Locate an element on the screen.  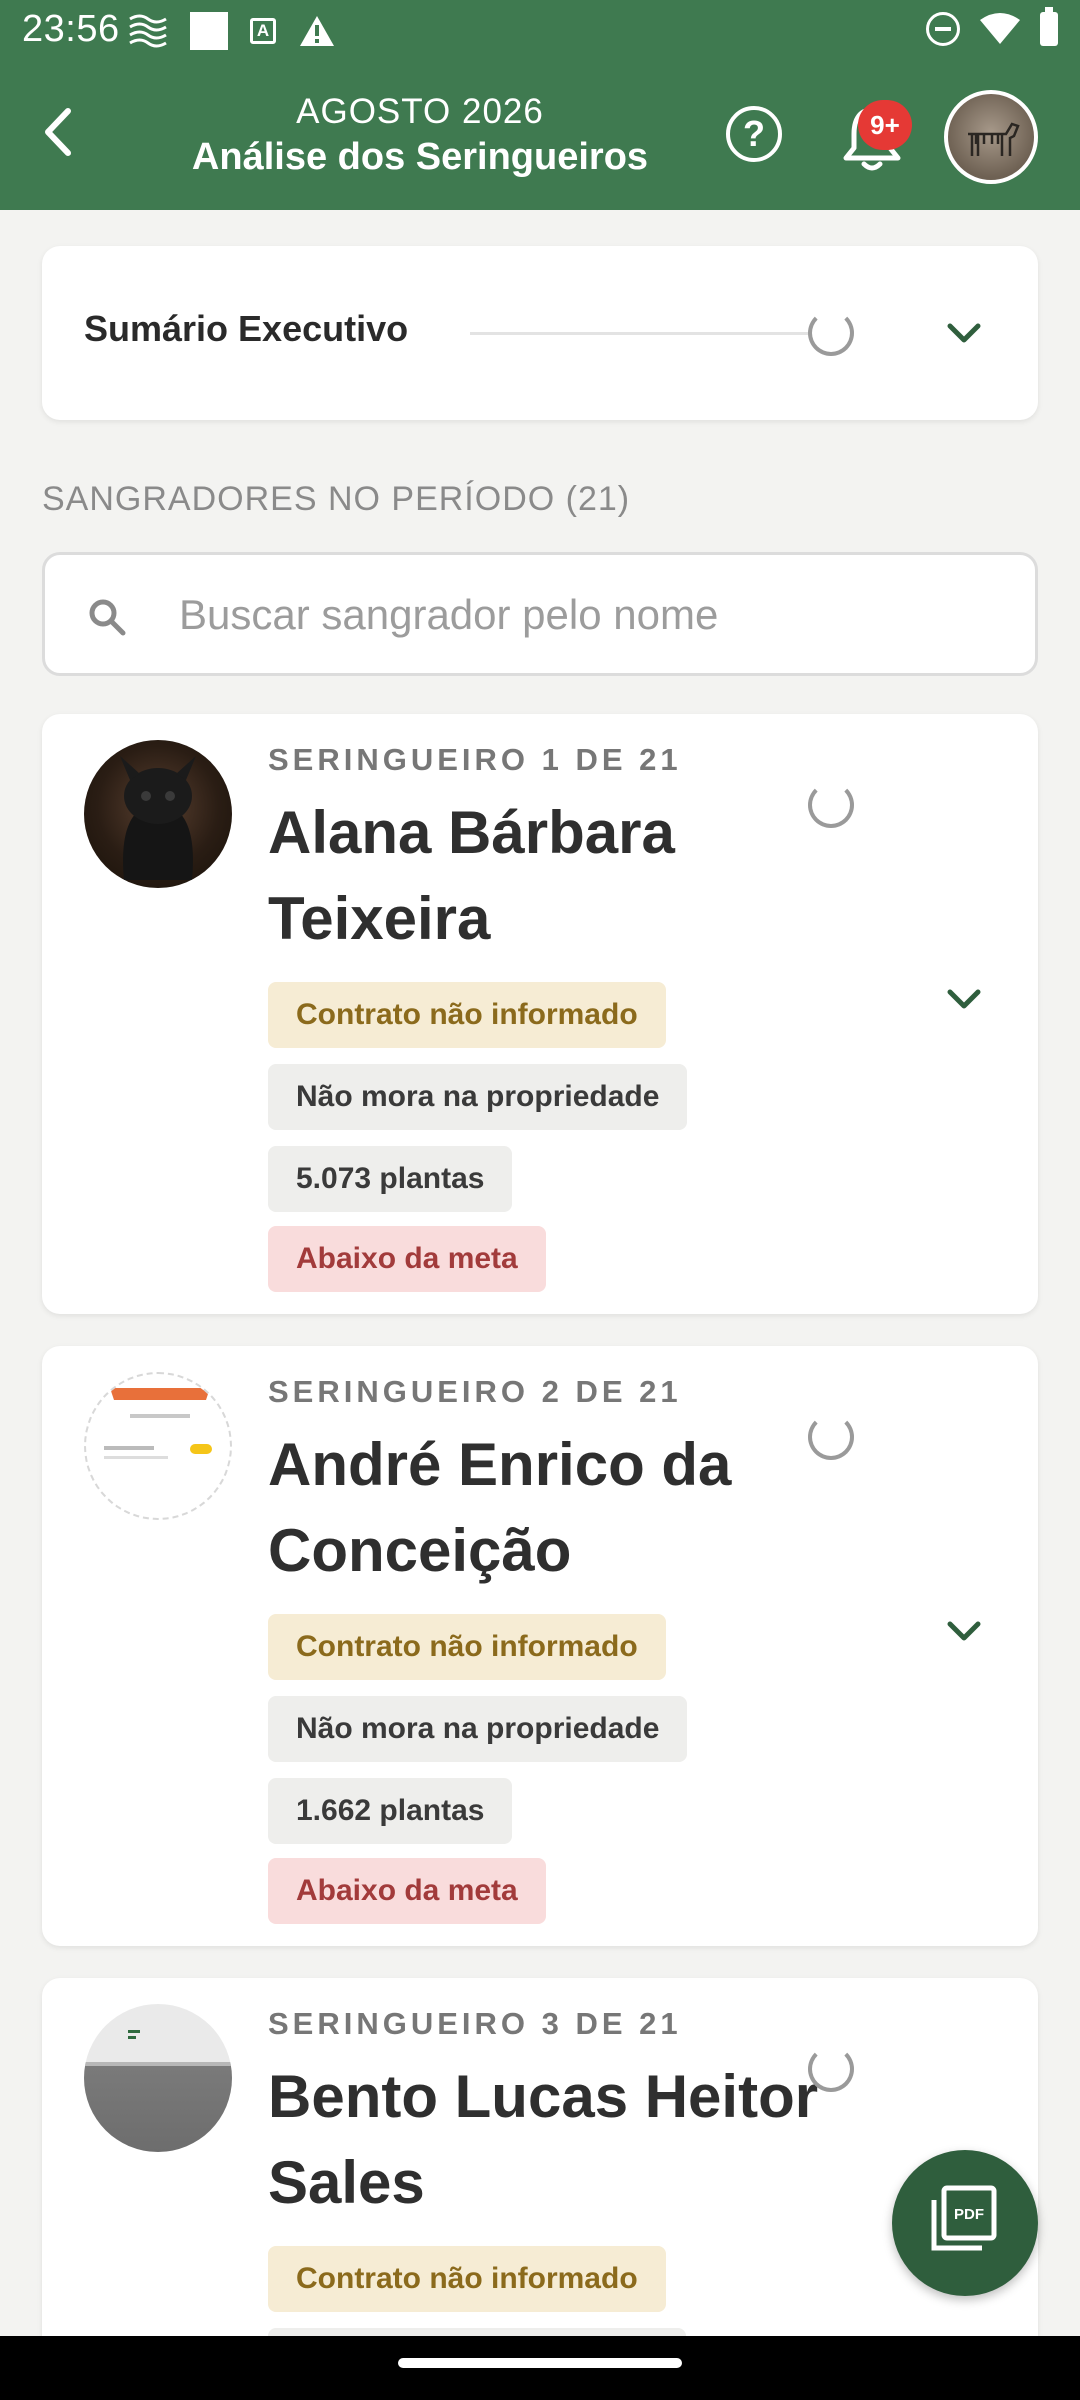
header-titles: AGOSTO 2026 Análise dos Seringueiros is located at coordinates (420, 135).